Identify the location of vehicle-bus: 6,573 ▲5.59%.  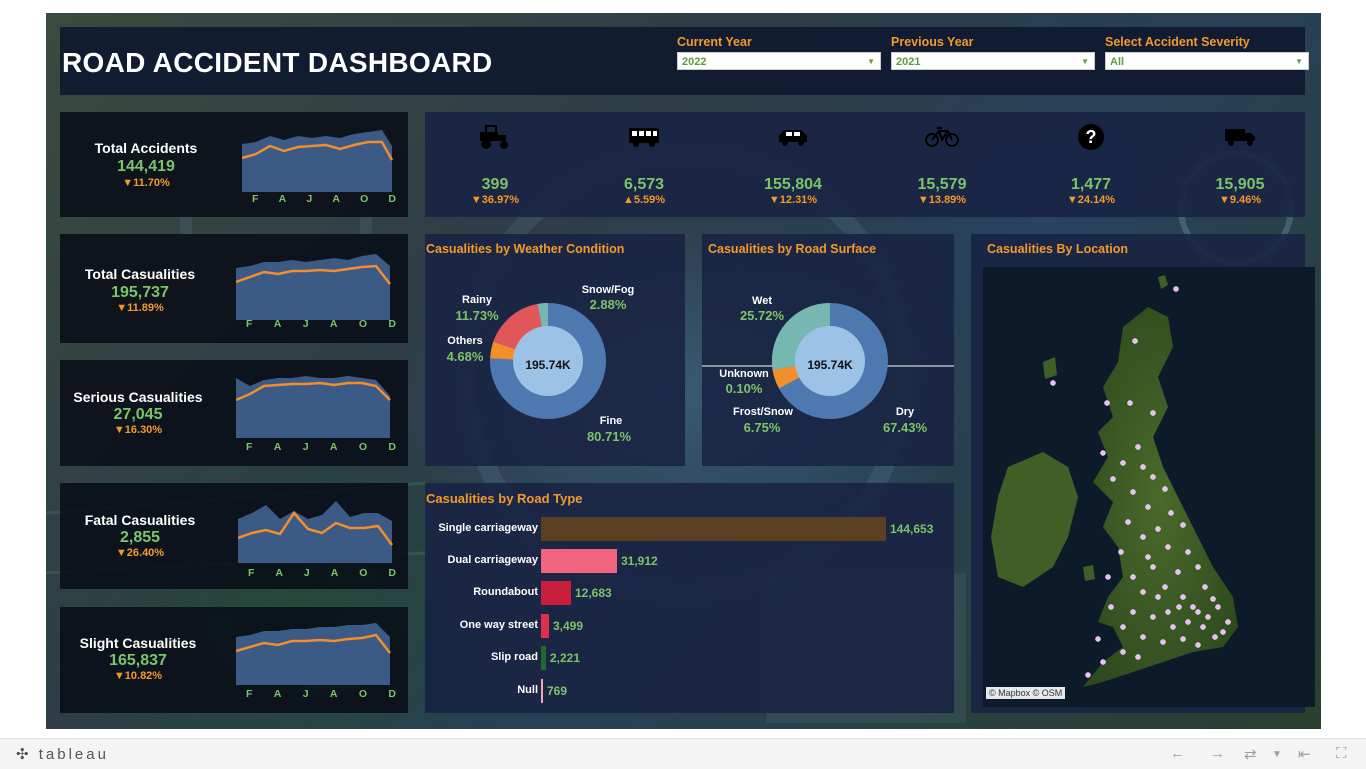
(644, 164).